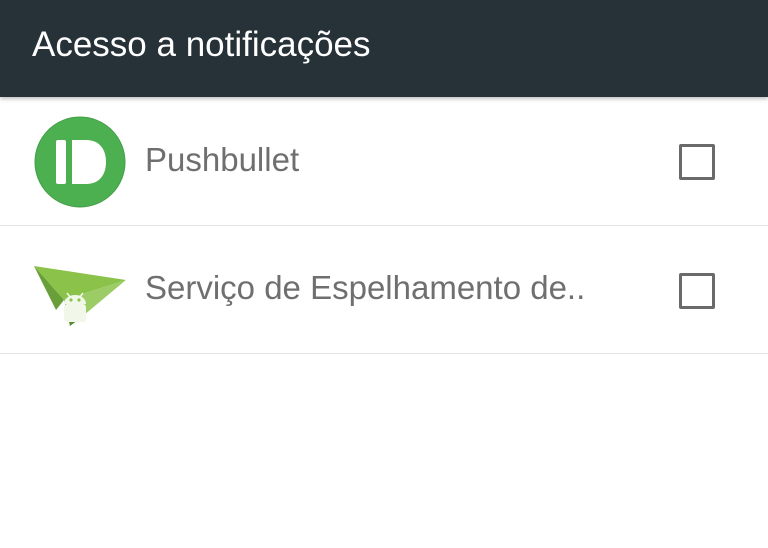 This screenshot has width=768, height=548. Describe the element at coordinates (697, 291) in the screenshot. I see `mirroring-service-checkbox` at that location.